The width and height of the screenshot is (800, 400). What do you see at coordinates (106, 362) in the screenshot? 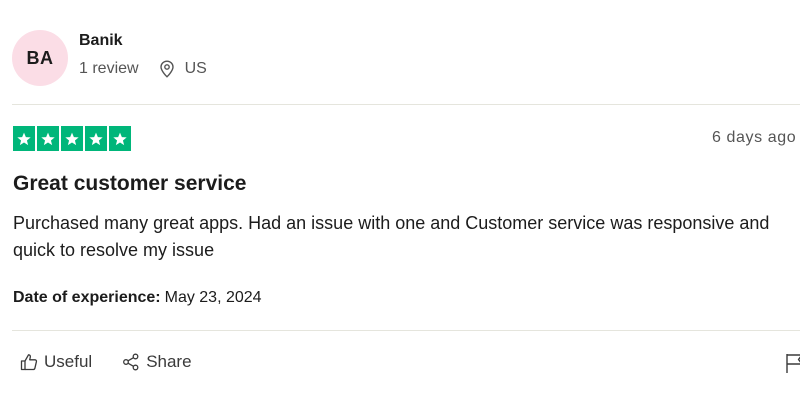
I see `review-actions: Useful Share` at bounding box center [106, 362].